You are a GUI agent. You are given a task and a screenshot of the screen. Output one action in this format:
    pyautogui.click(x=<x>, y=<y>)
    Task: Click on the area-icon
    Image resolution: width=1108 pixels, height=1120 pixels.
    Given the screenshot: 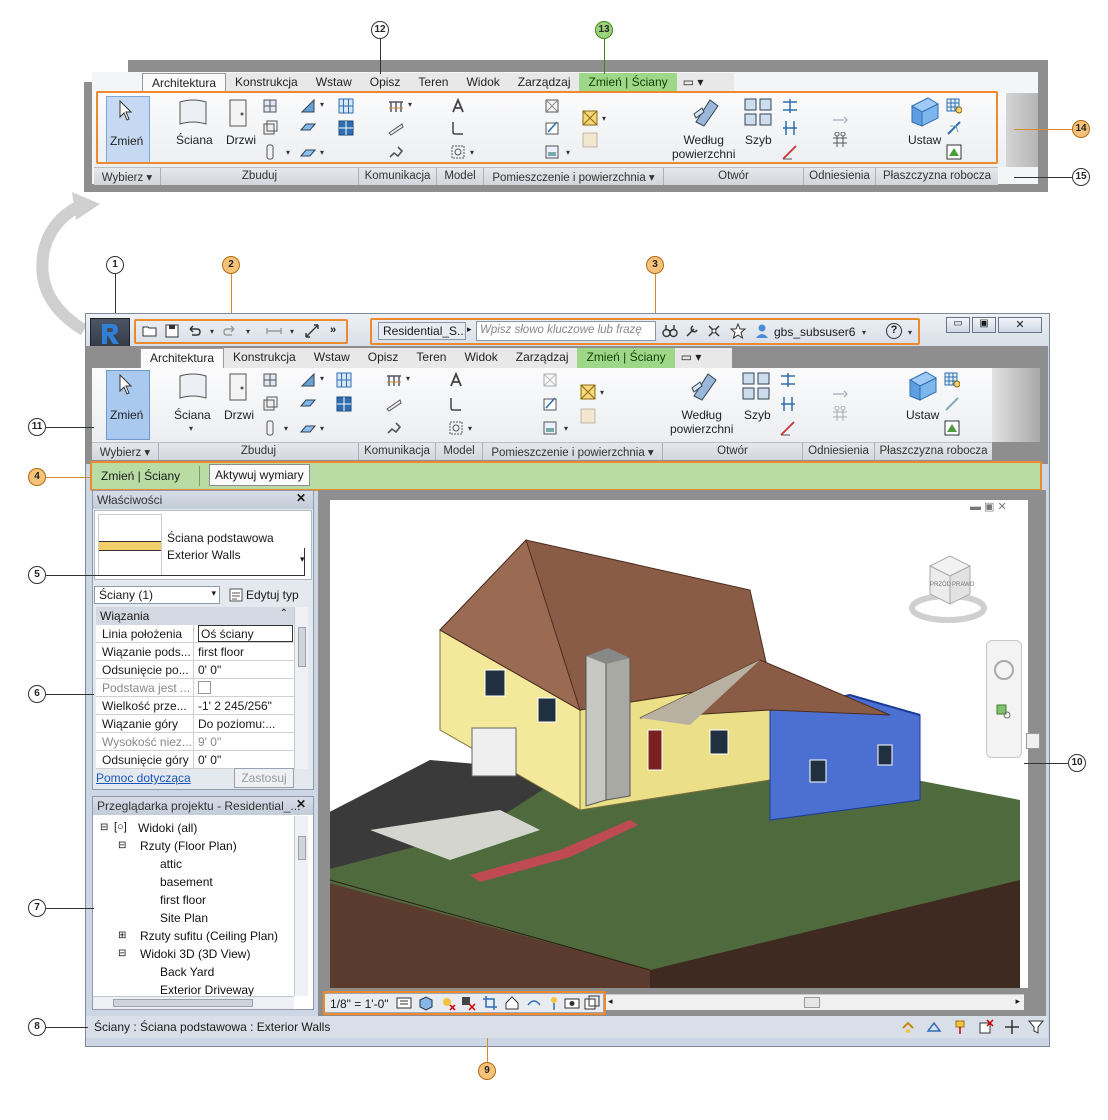 What is the action you would take?
    pyautogui.click(x=552, y=152)
    